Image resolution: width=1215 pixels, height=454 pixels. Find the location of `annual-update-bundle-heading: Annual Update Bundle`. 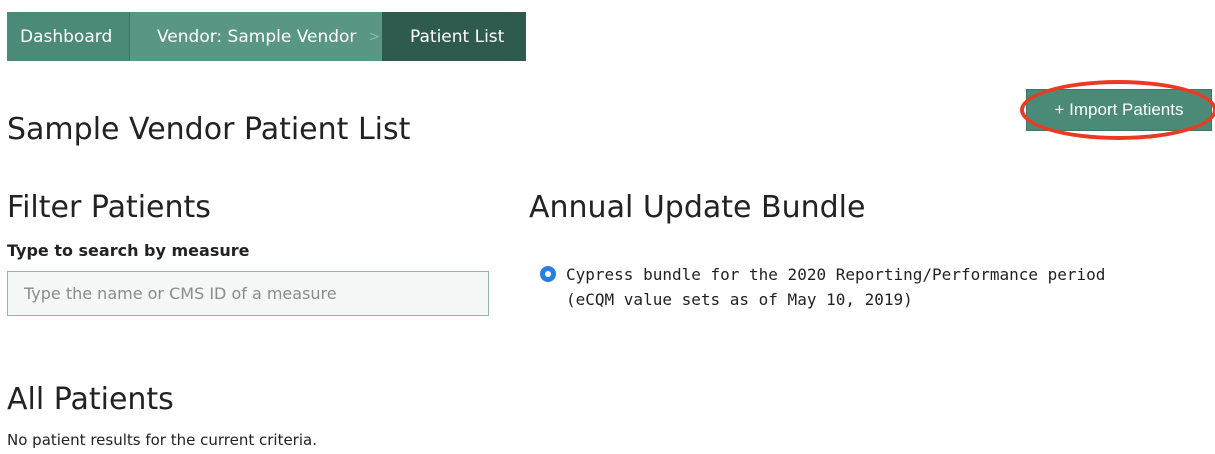

annual-update-bundle-heading: Annual Update Bundle is located at coordinates (697, 207).